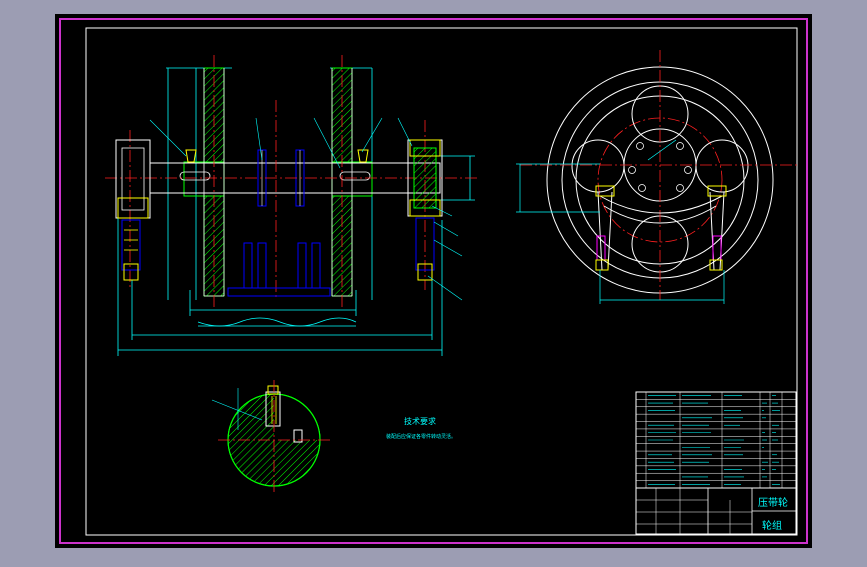  Describe the element at coordinates (773, 502) in the screenshot. I see `part-name: 压带轮` at that location.